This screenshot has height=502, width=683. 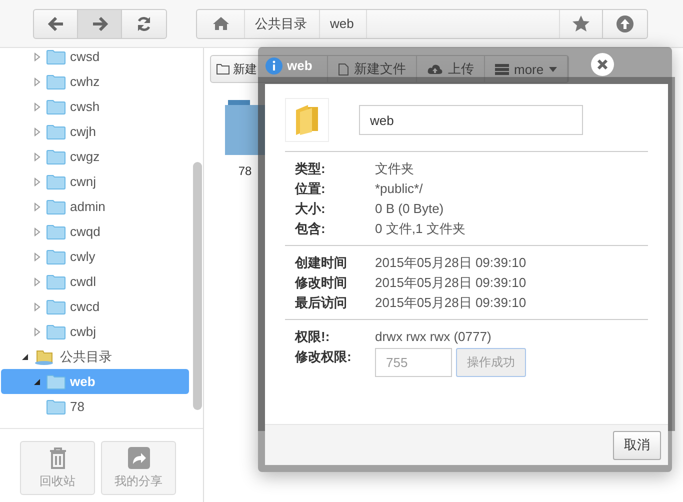 What do you see at coordinates (310, 228) in the screenshot?
I see `property-label: 包含:` at bounding box center [310, 228].